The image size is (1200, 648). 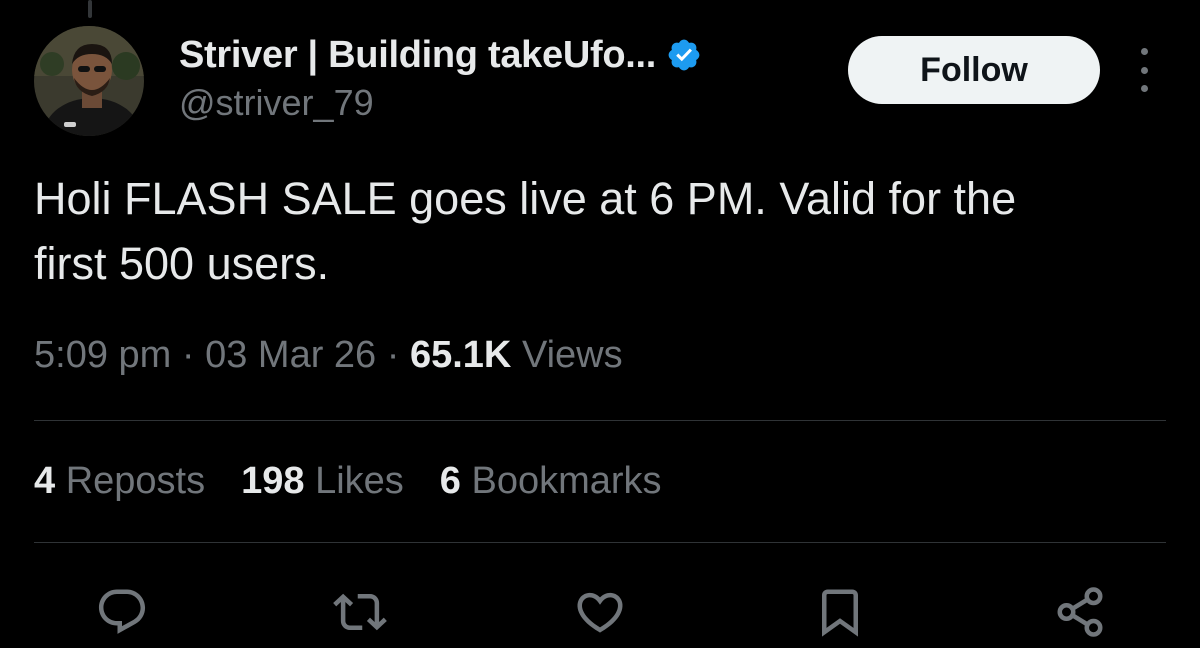 What do you see at coordinates (572, 355) in the screenshot?
I see `views-label: Views` at bounding box center [572, 355].